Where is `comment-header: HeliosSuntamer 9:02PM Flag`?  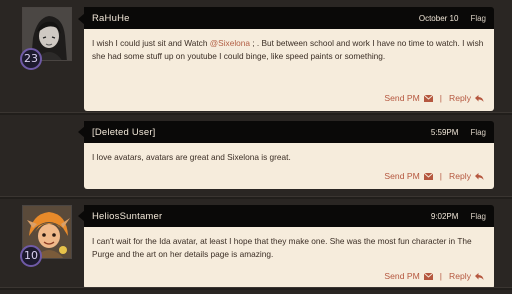
comment-header: HeliosSuntamer 9:02PM Flag is located at coordinates (289, 216).